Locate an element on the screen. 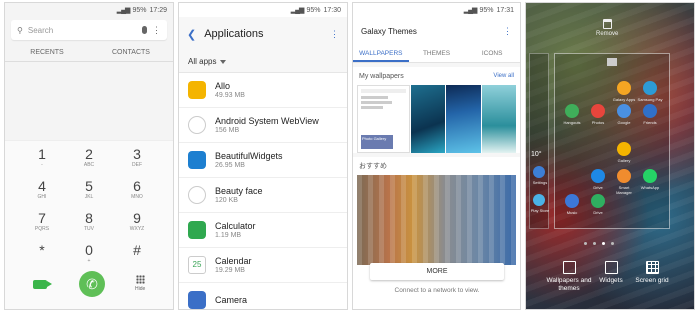 The height and width of the screenshot is (316, 700). search-bar: ⚲ Search ⋮ is located at coordinates (89, 30).